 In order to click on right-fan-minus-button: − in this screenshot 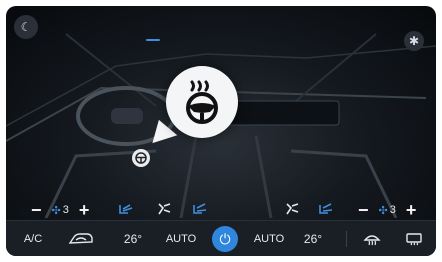, I will do `click(363, 210)`.